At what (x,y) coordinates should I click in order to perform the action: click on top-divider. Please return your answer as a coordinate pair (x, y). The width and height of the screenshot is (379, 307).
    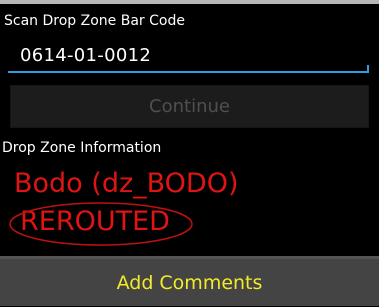
    Looking at the image, I should click on (189, 2).